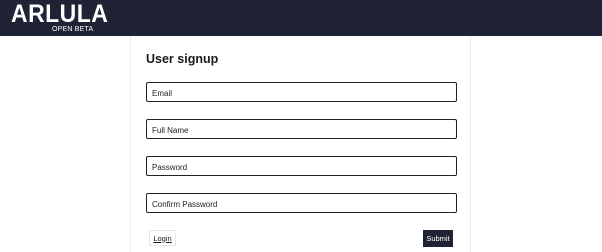 Image resolution: width=602 pixels, height=252 pixels. I want to click on logo-text: ARLULA, so click(60, 14).